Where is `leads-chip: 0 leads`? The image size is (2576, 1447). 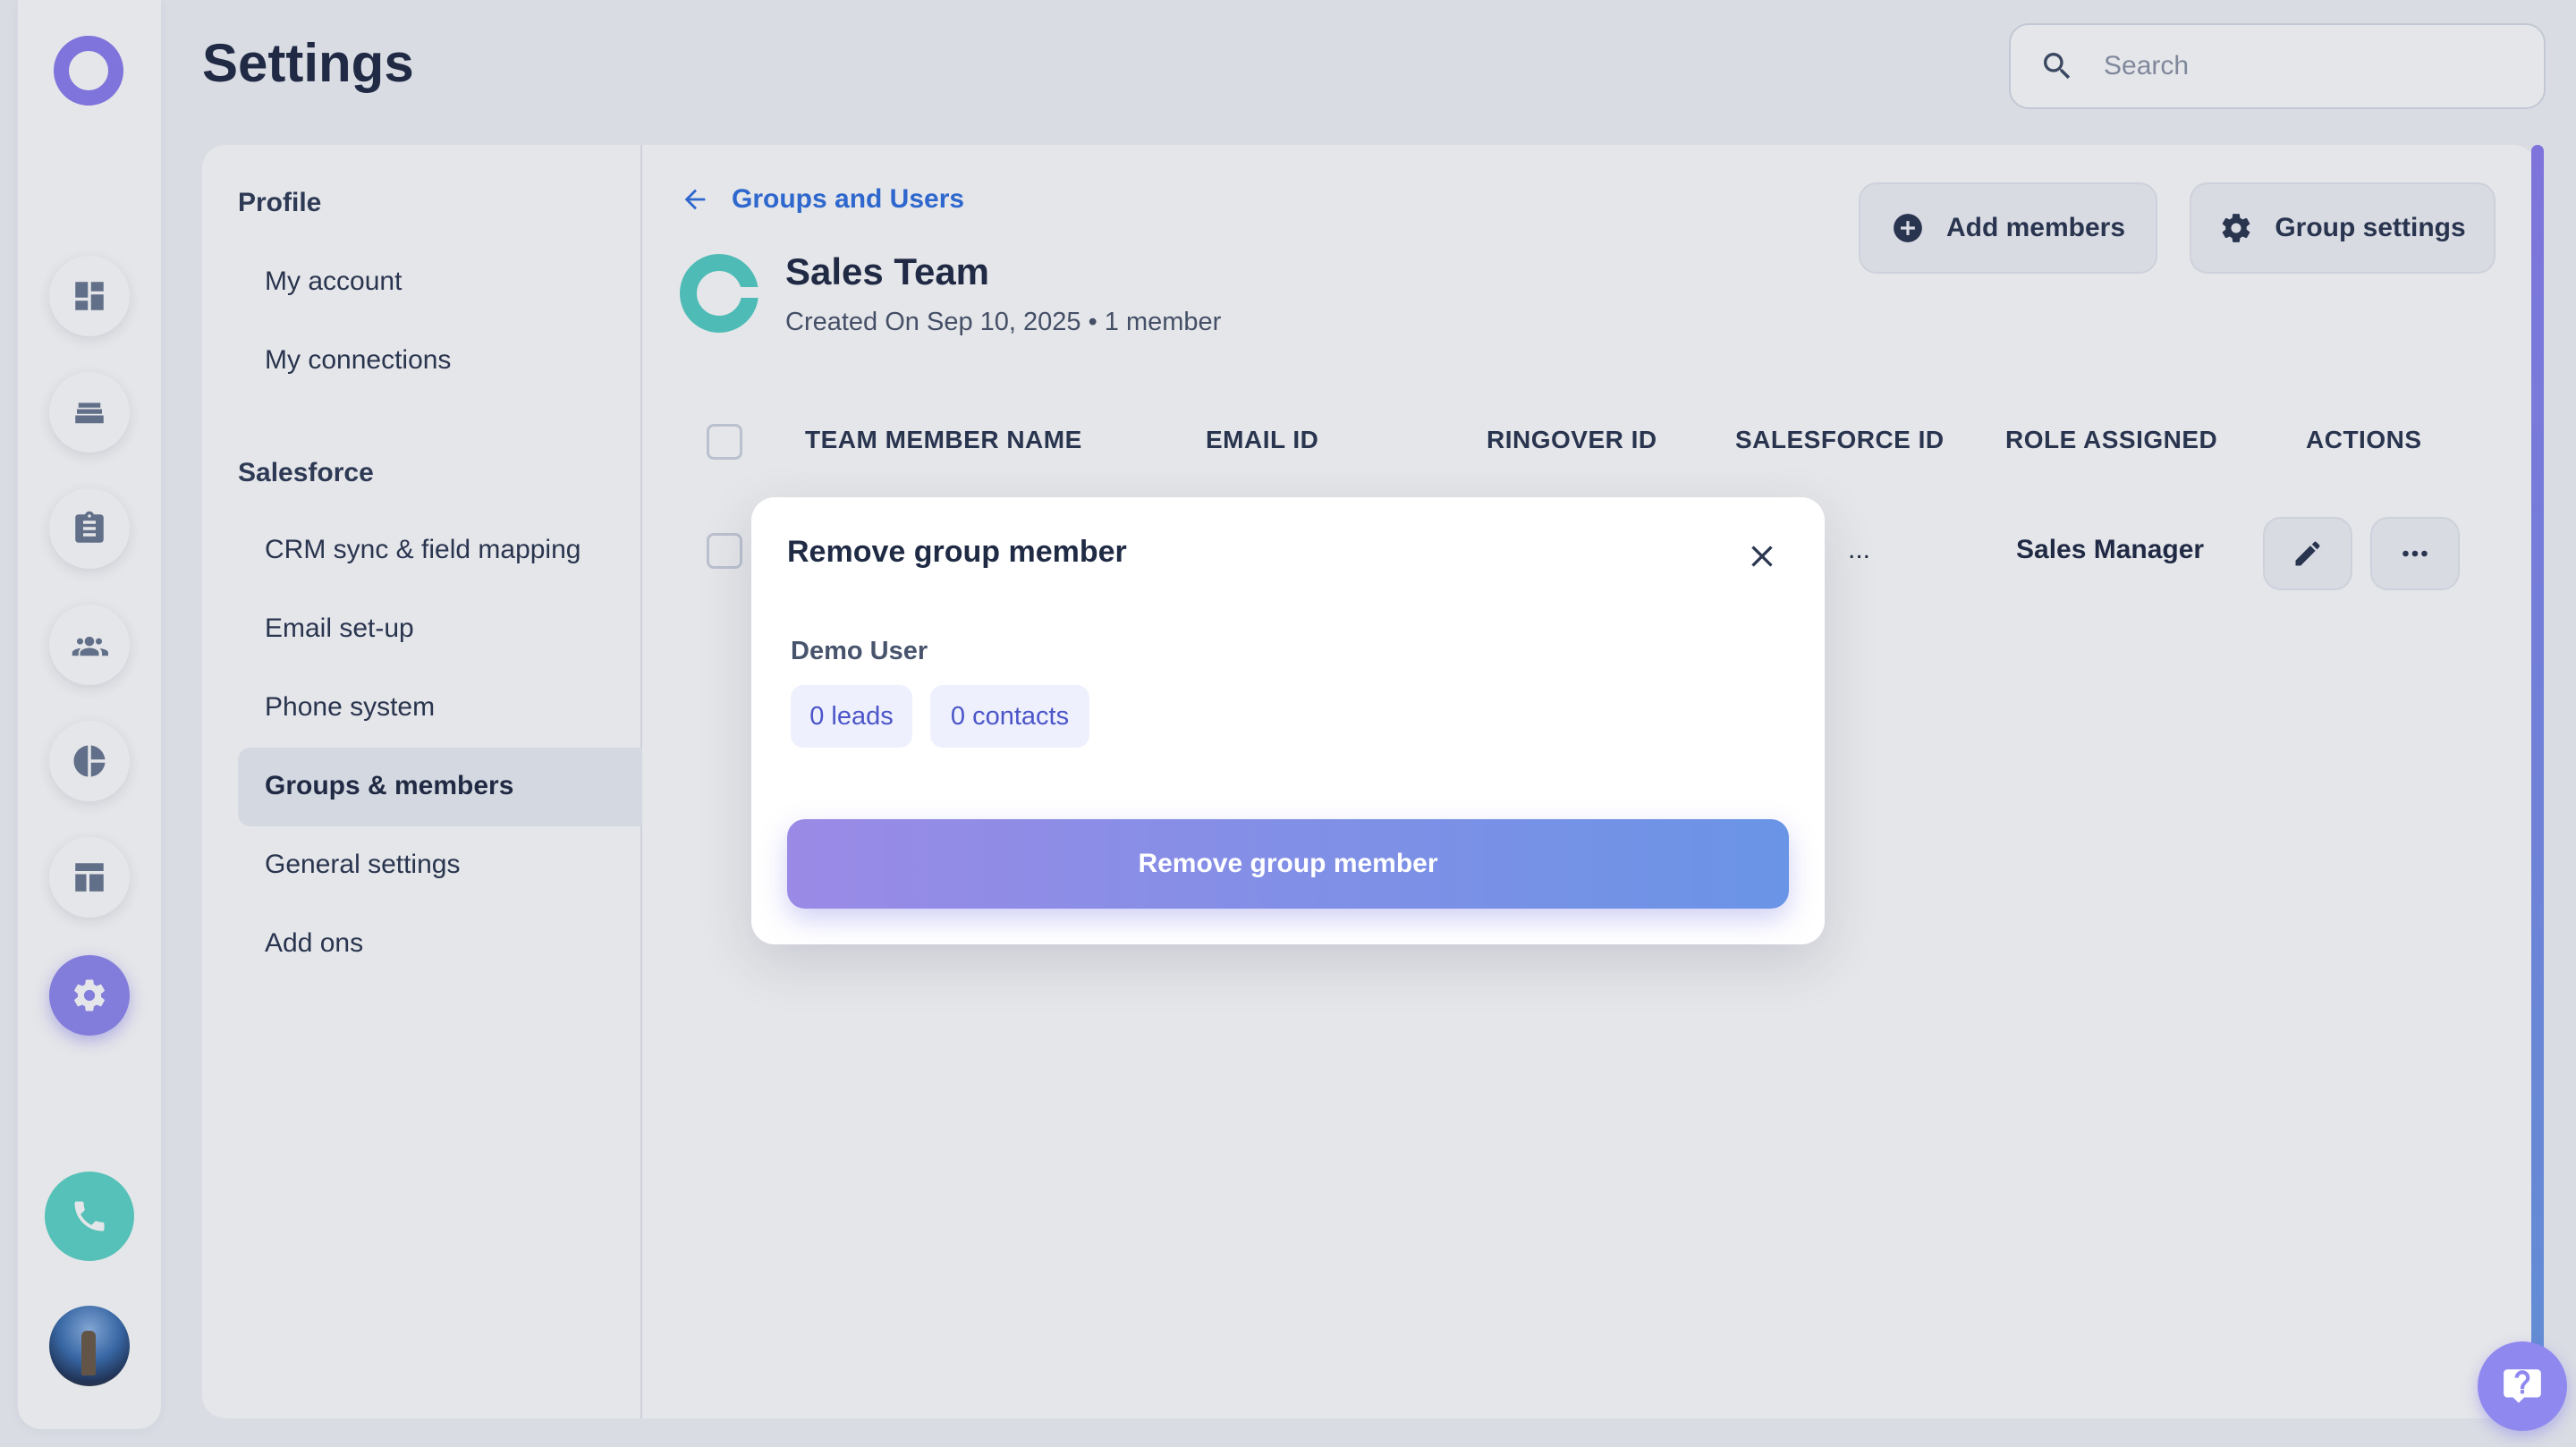
leads-chip: 0 leads is located at coordinates (851, 716).